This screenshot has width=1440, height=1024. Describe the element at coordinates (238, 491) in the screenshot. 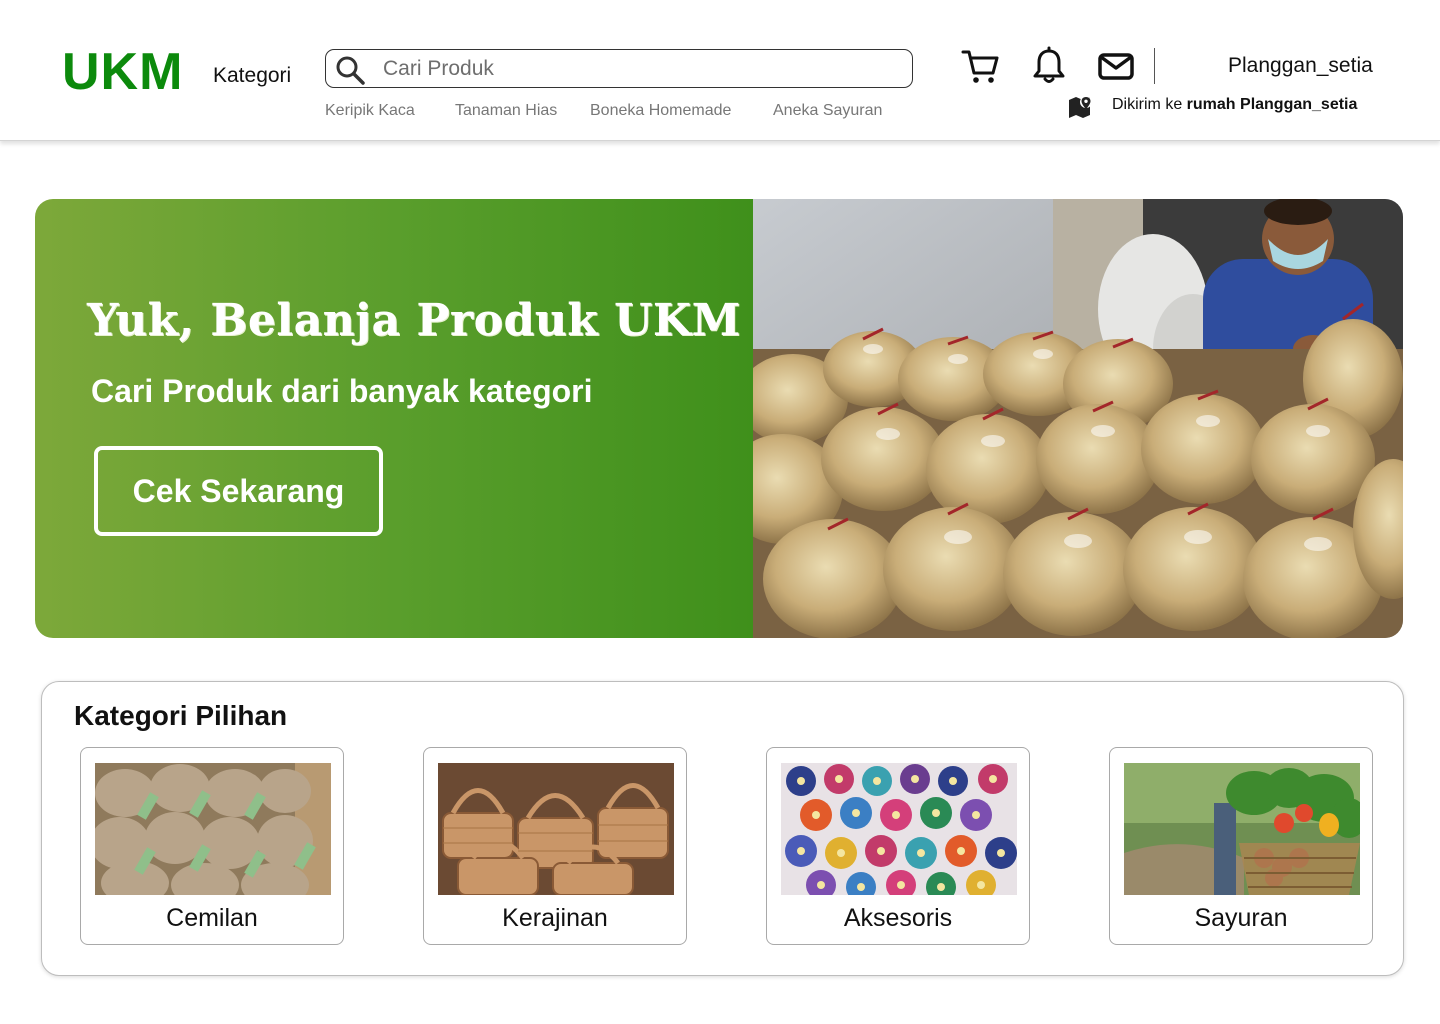

I see `cek-sekarang-button: Cek Sekarang` at that location.